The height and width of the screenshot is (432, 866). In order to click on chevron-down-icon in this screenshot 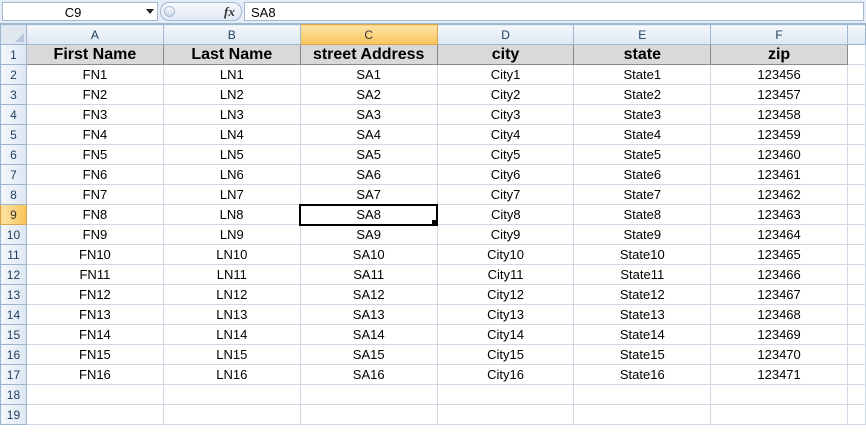, I will do `click(150, 11)`.